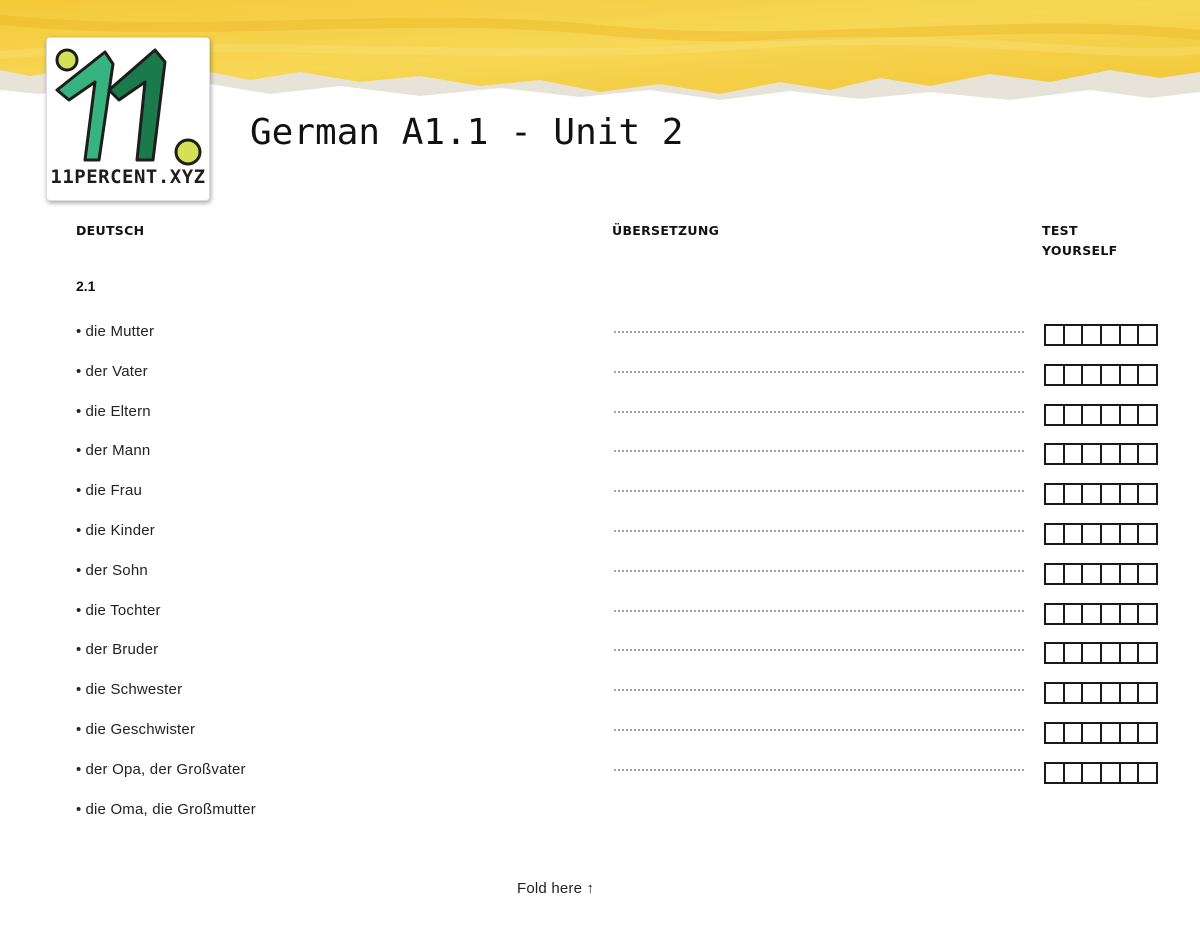 This screenshot has height=927, width=1200. I want to click on vocab-term: • die Eltern, so click(113, 411).